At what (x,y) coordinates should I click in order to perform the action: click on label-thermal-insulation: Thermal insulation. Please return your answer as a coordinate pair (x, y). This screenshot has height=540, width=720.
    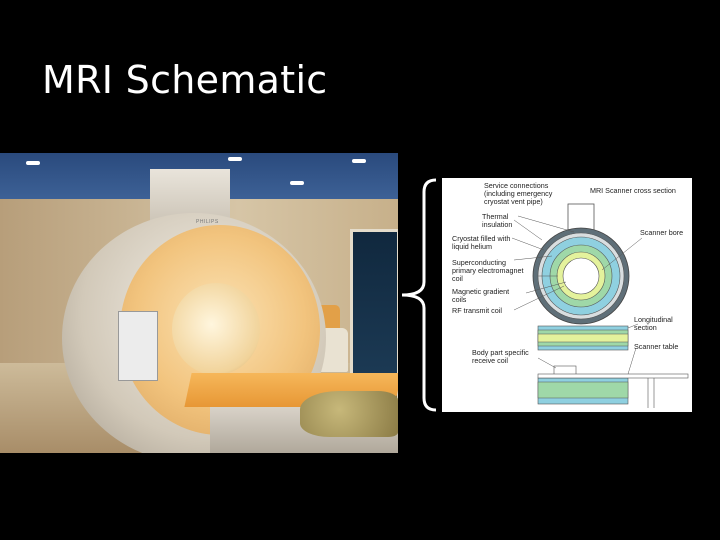
    Looking at the image, I should click on (497, 220).